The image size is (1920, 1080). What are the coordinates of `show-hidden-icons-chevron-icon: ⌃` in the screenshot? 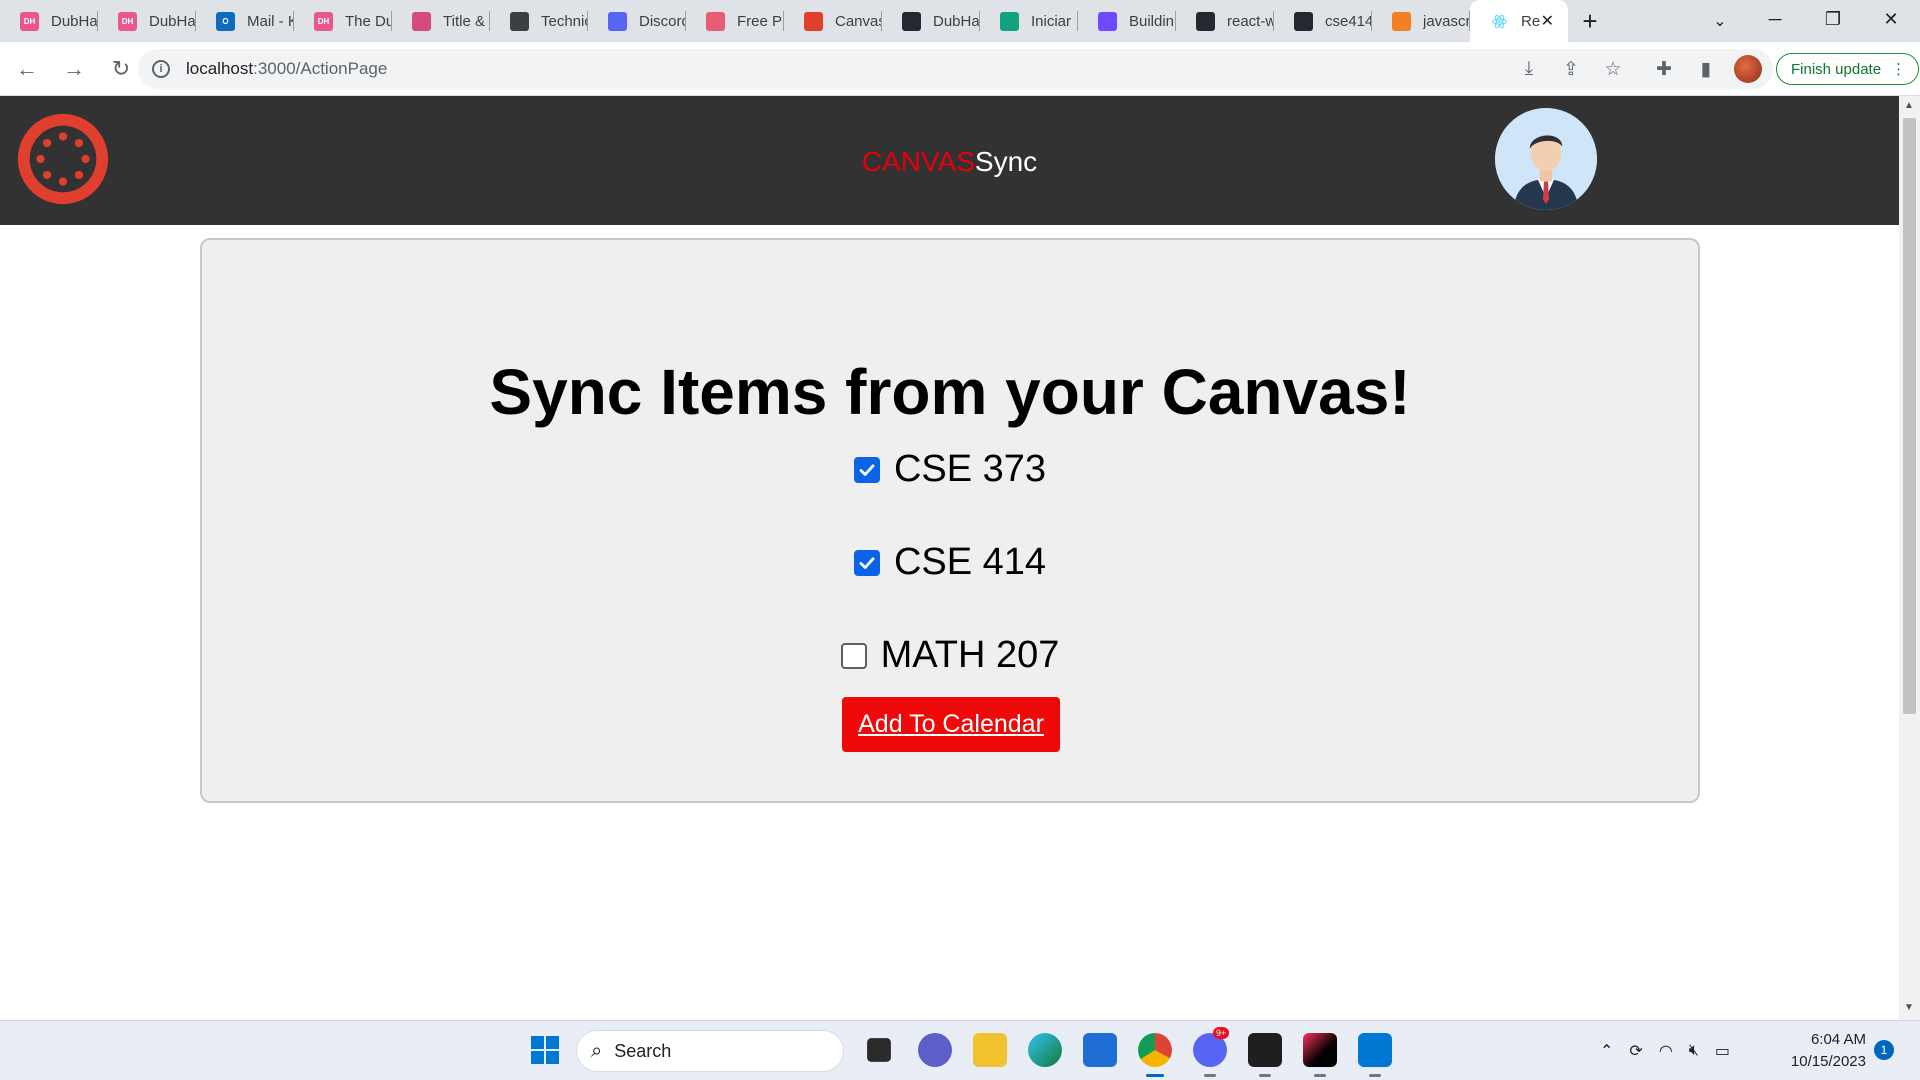 It's located at (1606, 1051).